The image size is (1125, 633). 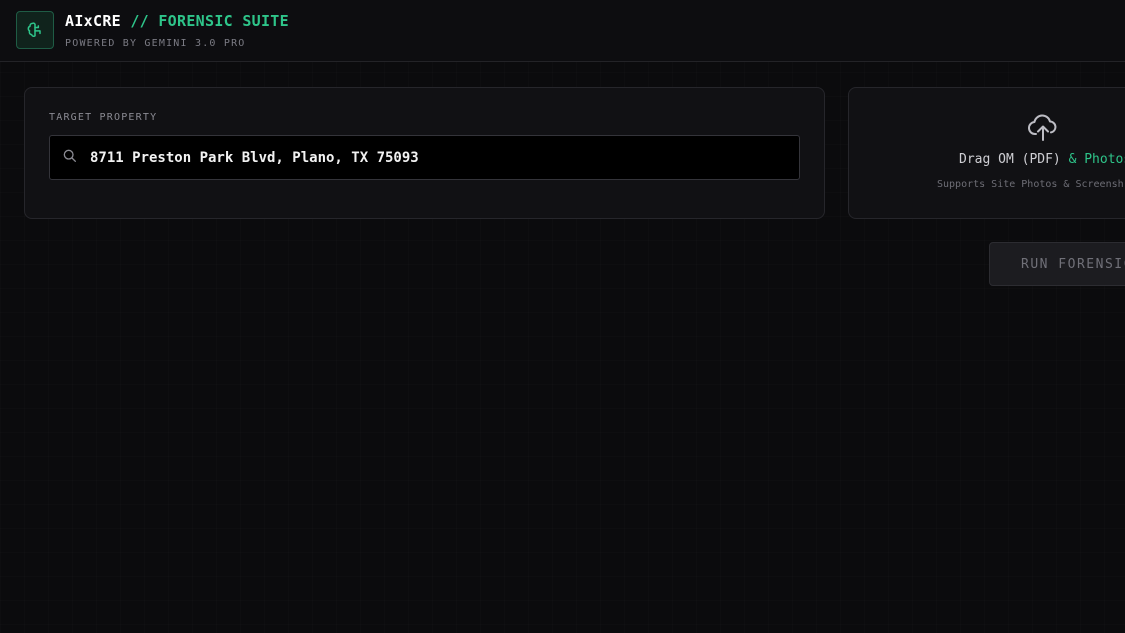 I want to click on run-forensic-button: RUN FORENSIC, so click(x=1057, y=264).